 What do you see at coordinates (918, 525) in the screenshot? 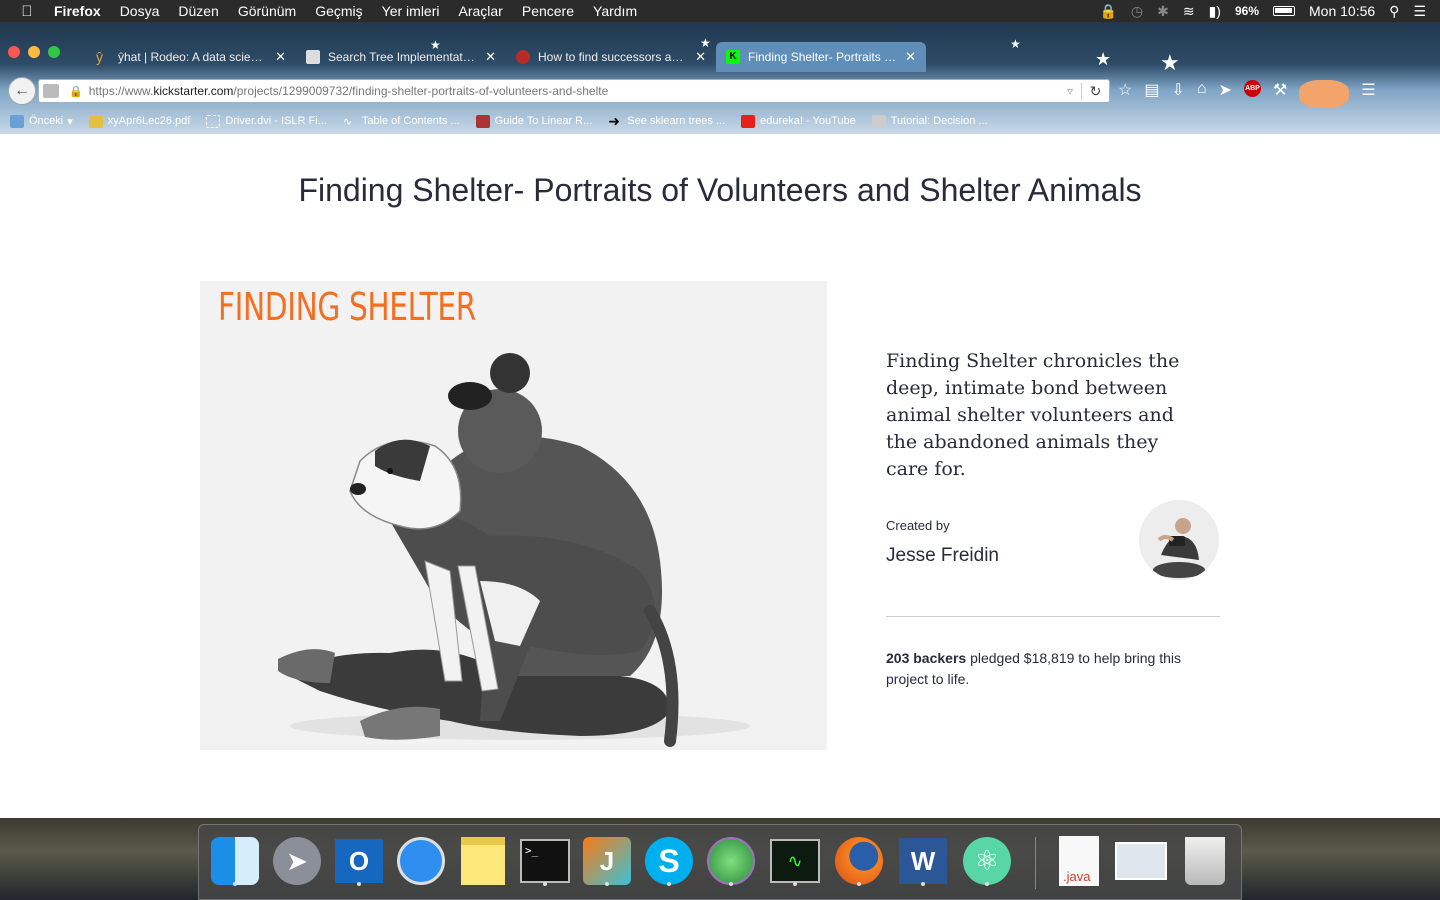
I see `created-by-label: Created by` at bounding box center [918, 525].